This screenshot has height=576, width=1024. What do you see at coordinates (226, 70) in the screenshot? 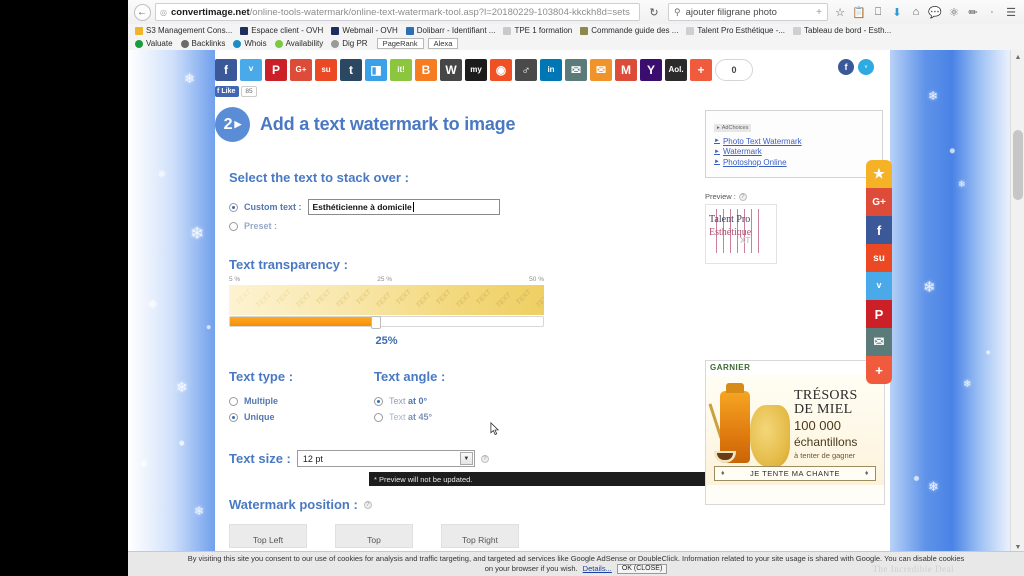
I see `share-button-facebook: f` at bounding box center [226, 70].